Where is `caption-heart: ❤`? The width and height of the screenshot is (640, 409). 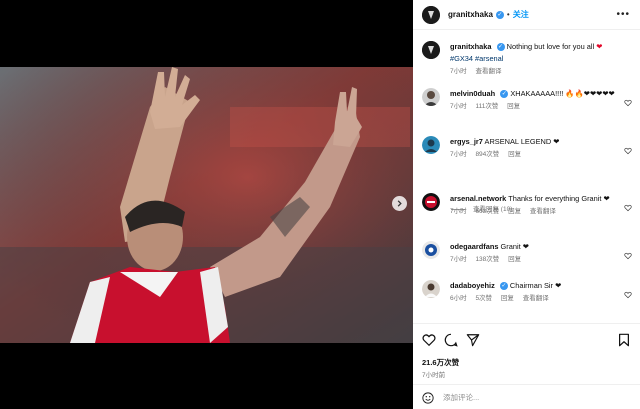
caption-heart: ❤ is located at coordinates (599, 46).